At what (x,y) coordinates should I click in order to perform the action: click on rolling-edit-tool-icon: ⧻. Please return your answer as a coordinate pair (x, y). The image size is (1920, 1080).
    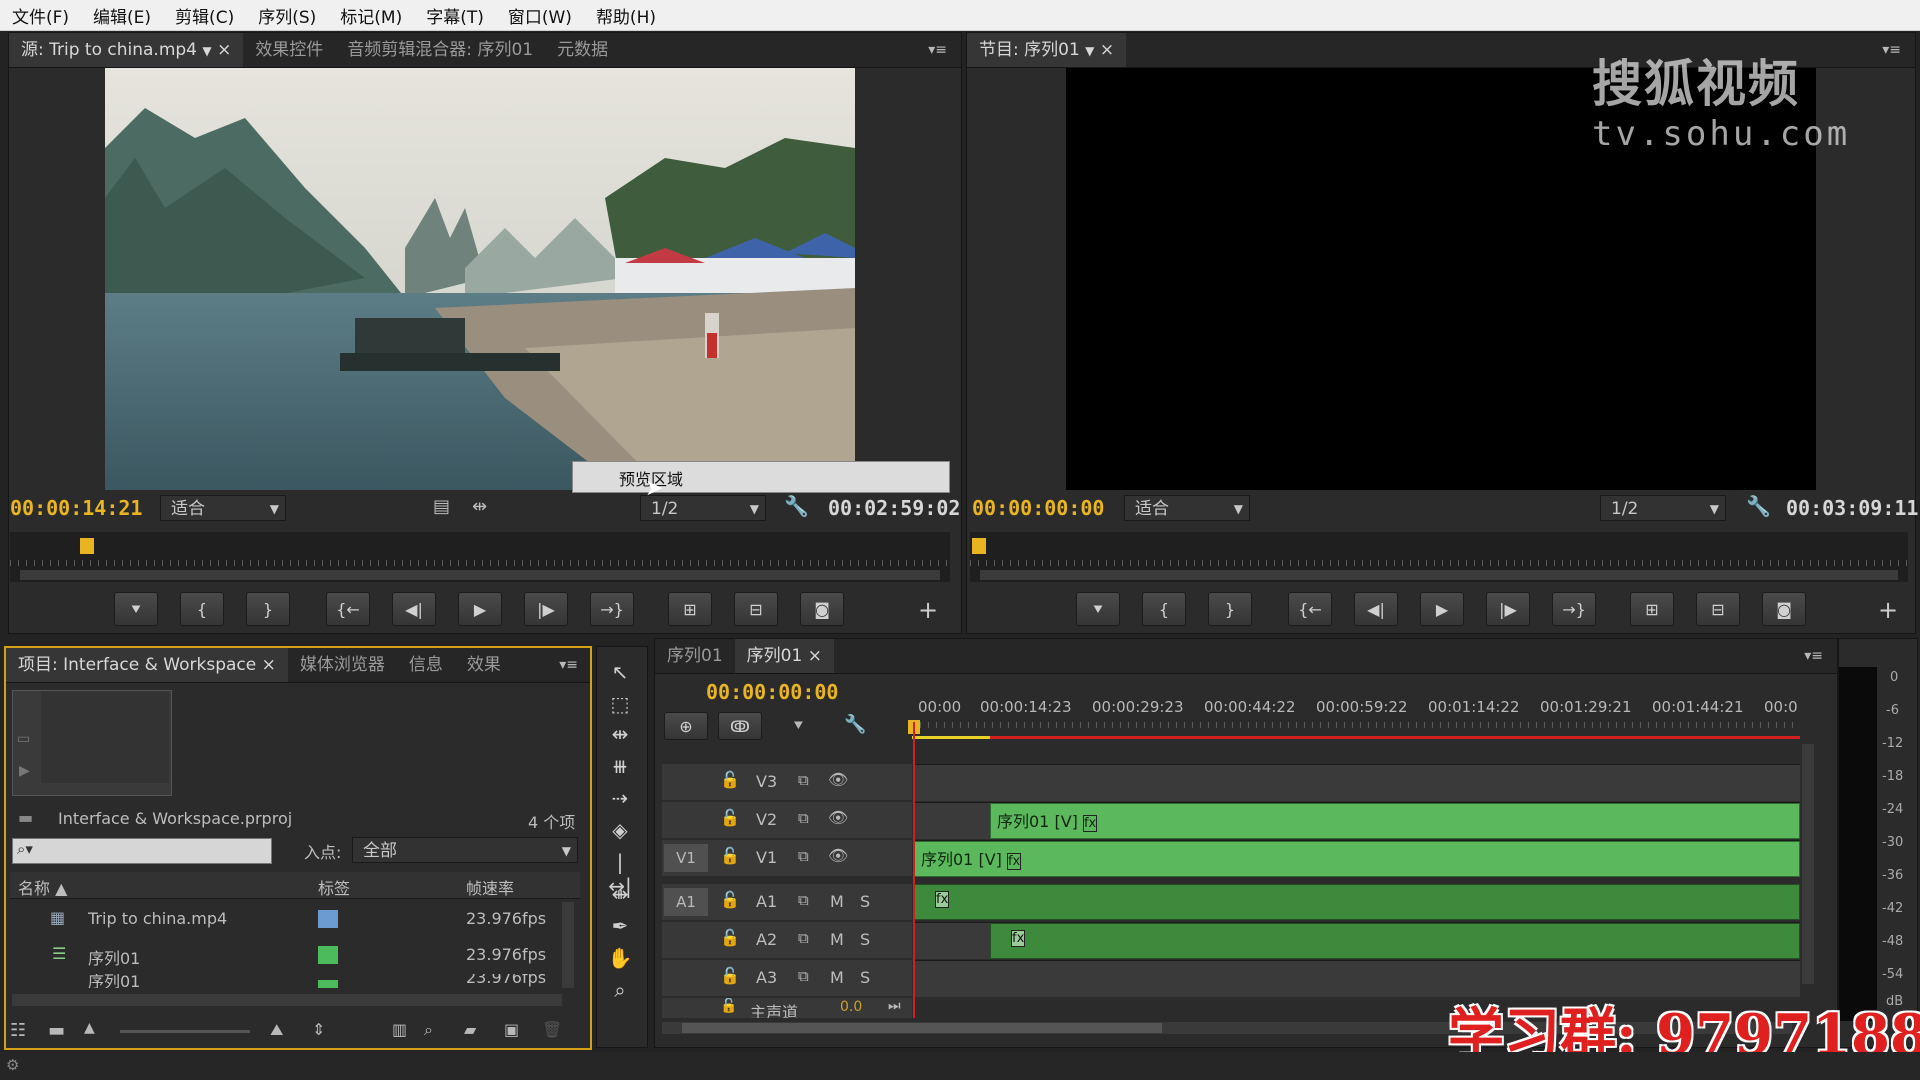
    Looking at the image, I should click on (620, 767).